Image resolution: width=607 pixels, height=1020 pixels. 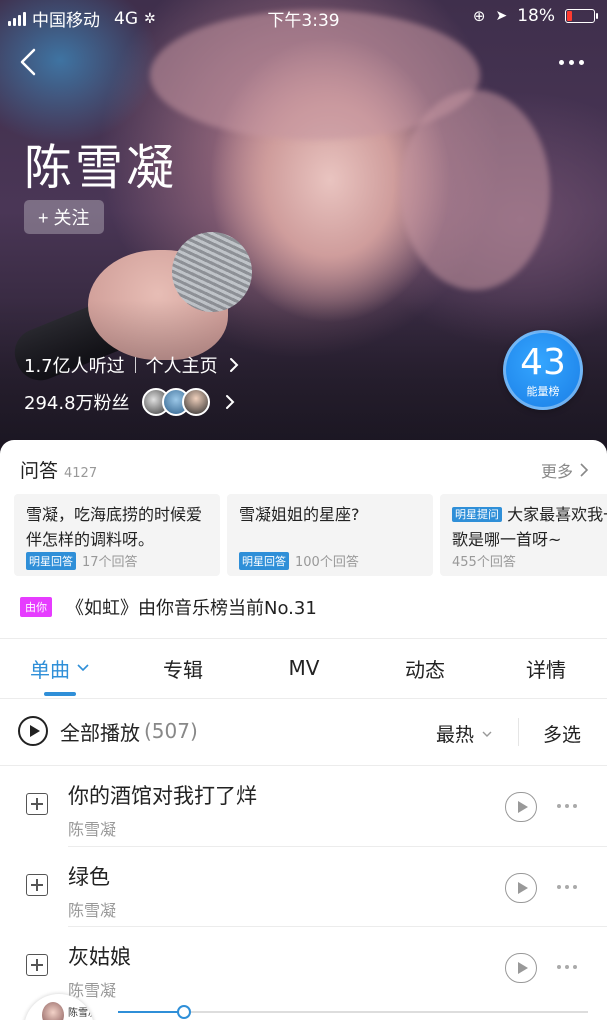 I want to click on qa-title: 问答, so click(x=39, y=471).